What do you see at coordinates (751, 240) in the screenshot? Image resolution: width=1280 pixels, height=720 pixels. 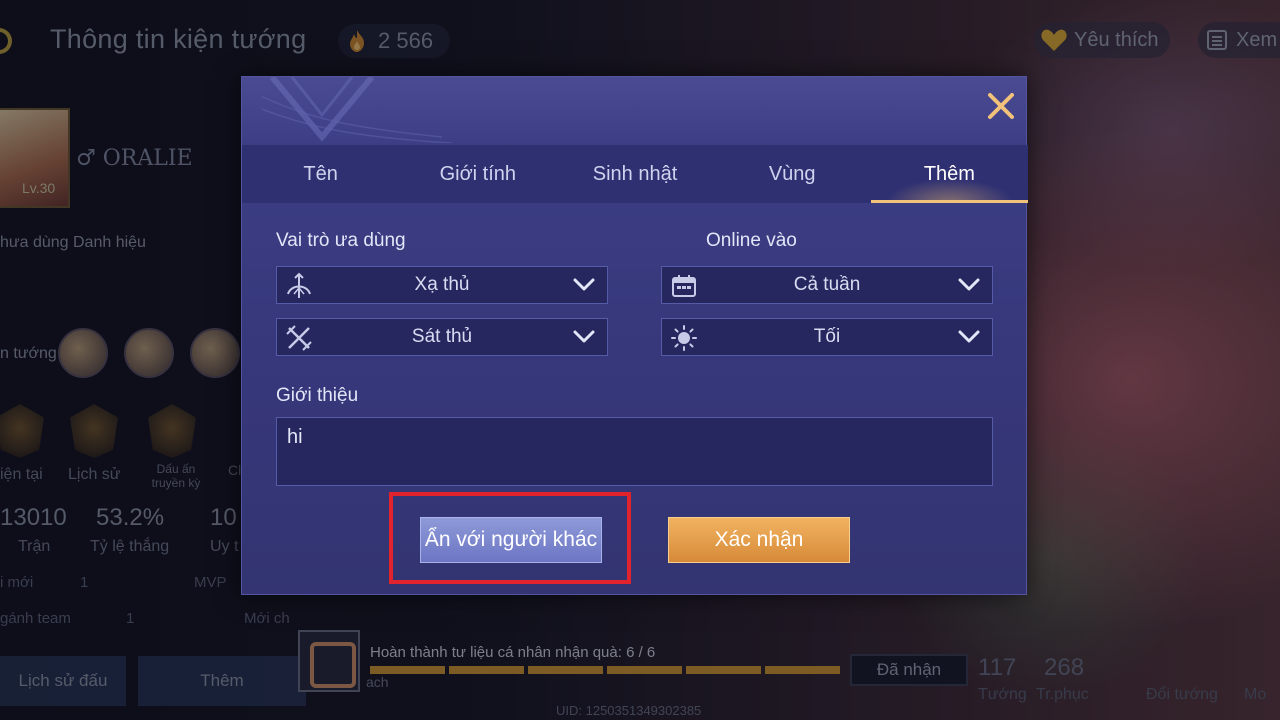 I see `online-label: Online vào` at bounding box center [751, 240].